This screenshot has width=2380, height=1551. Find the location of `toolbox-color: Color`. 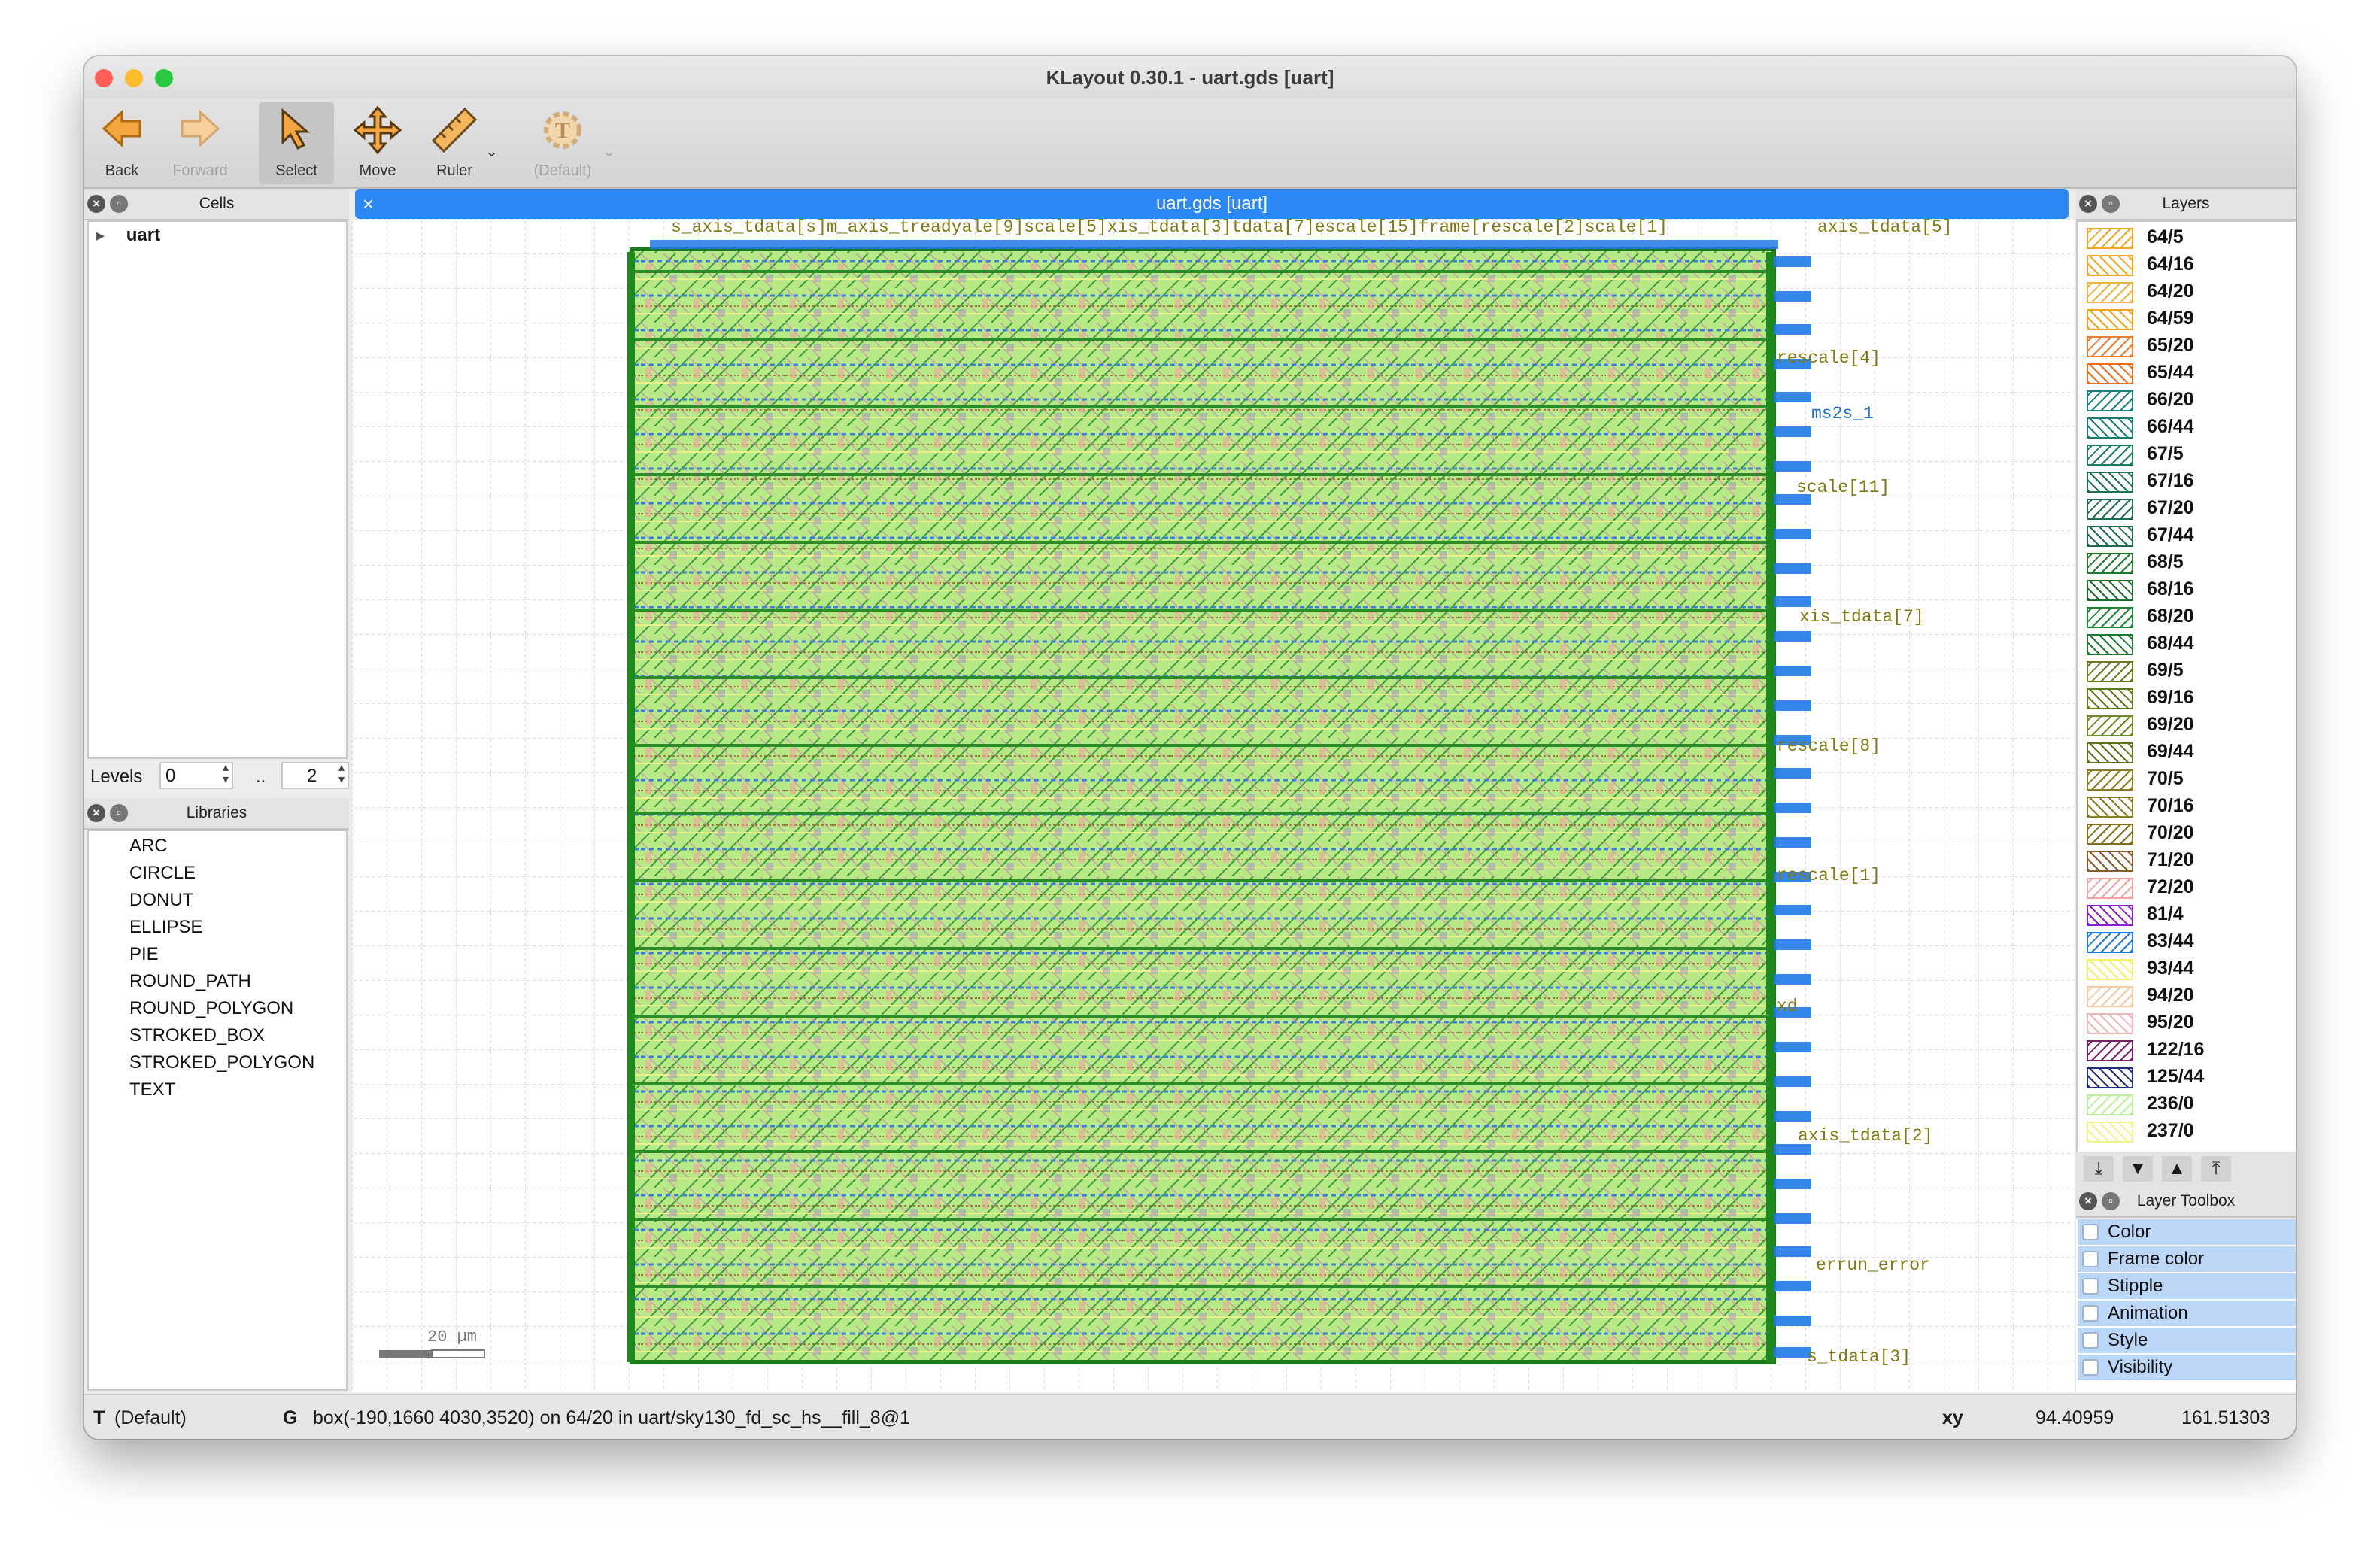

toolbox-color: Color is located at coordinates (2187, 1233).